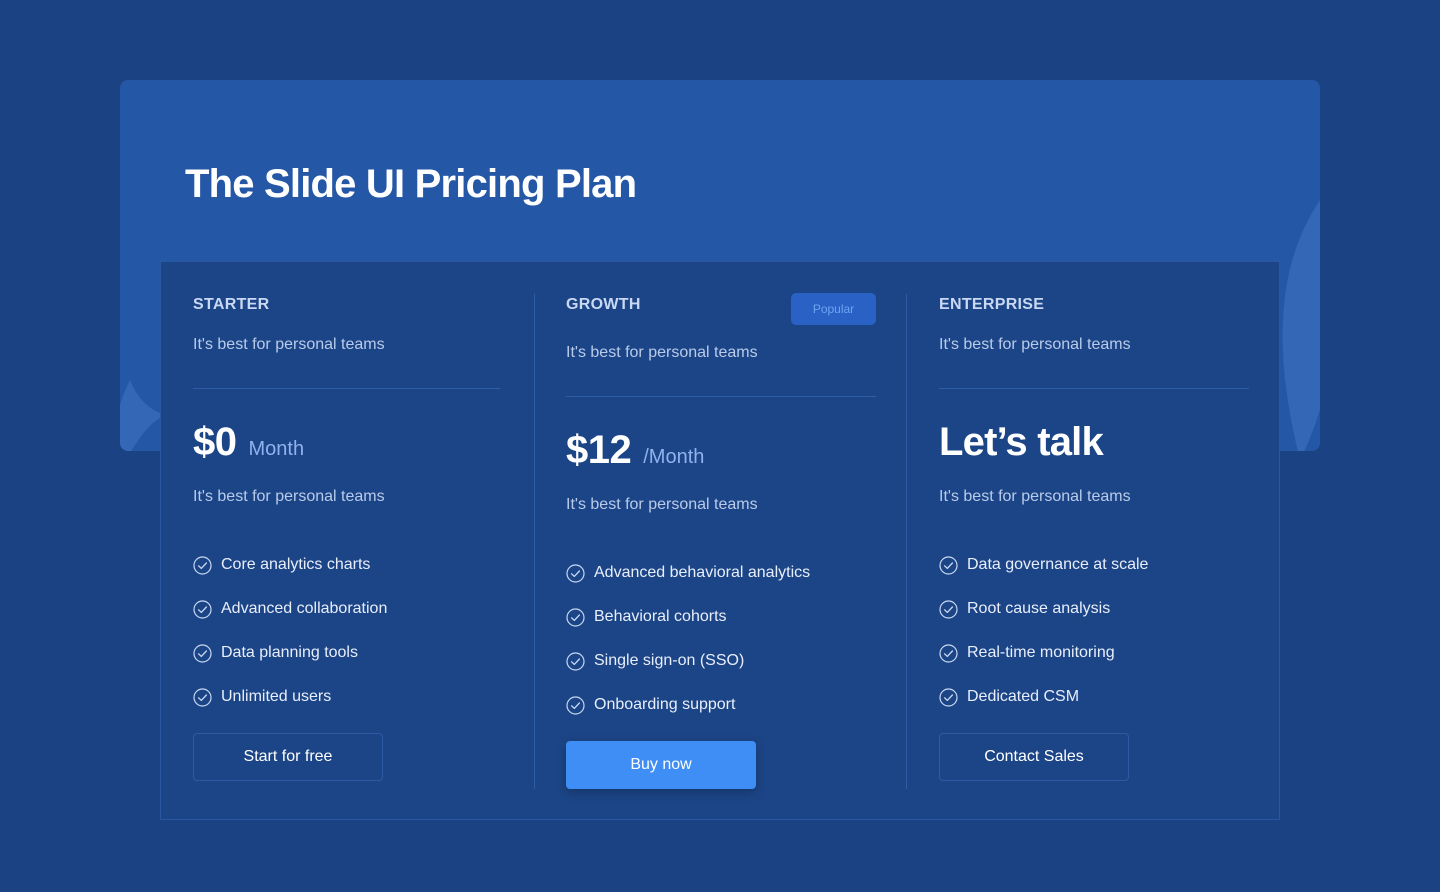 The width and height of the screenshot is (1440, 892). Describe the element at coordinates (661, 765) in the screenshot. I see `buy-now-button: Buy now` at that location.